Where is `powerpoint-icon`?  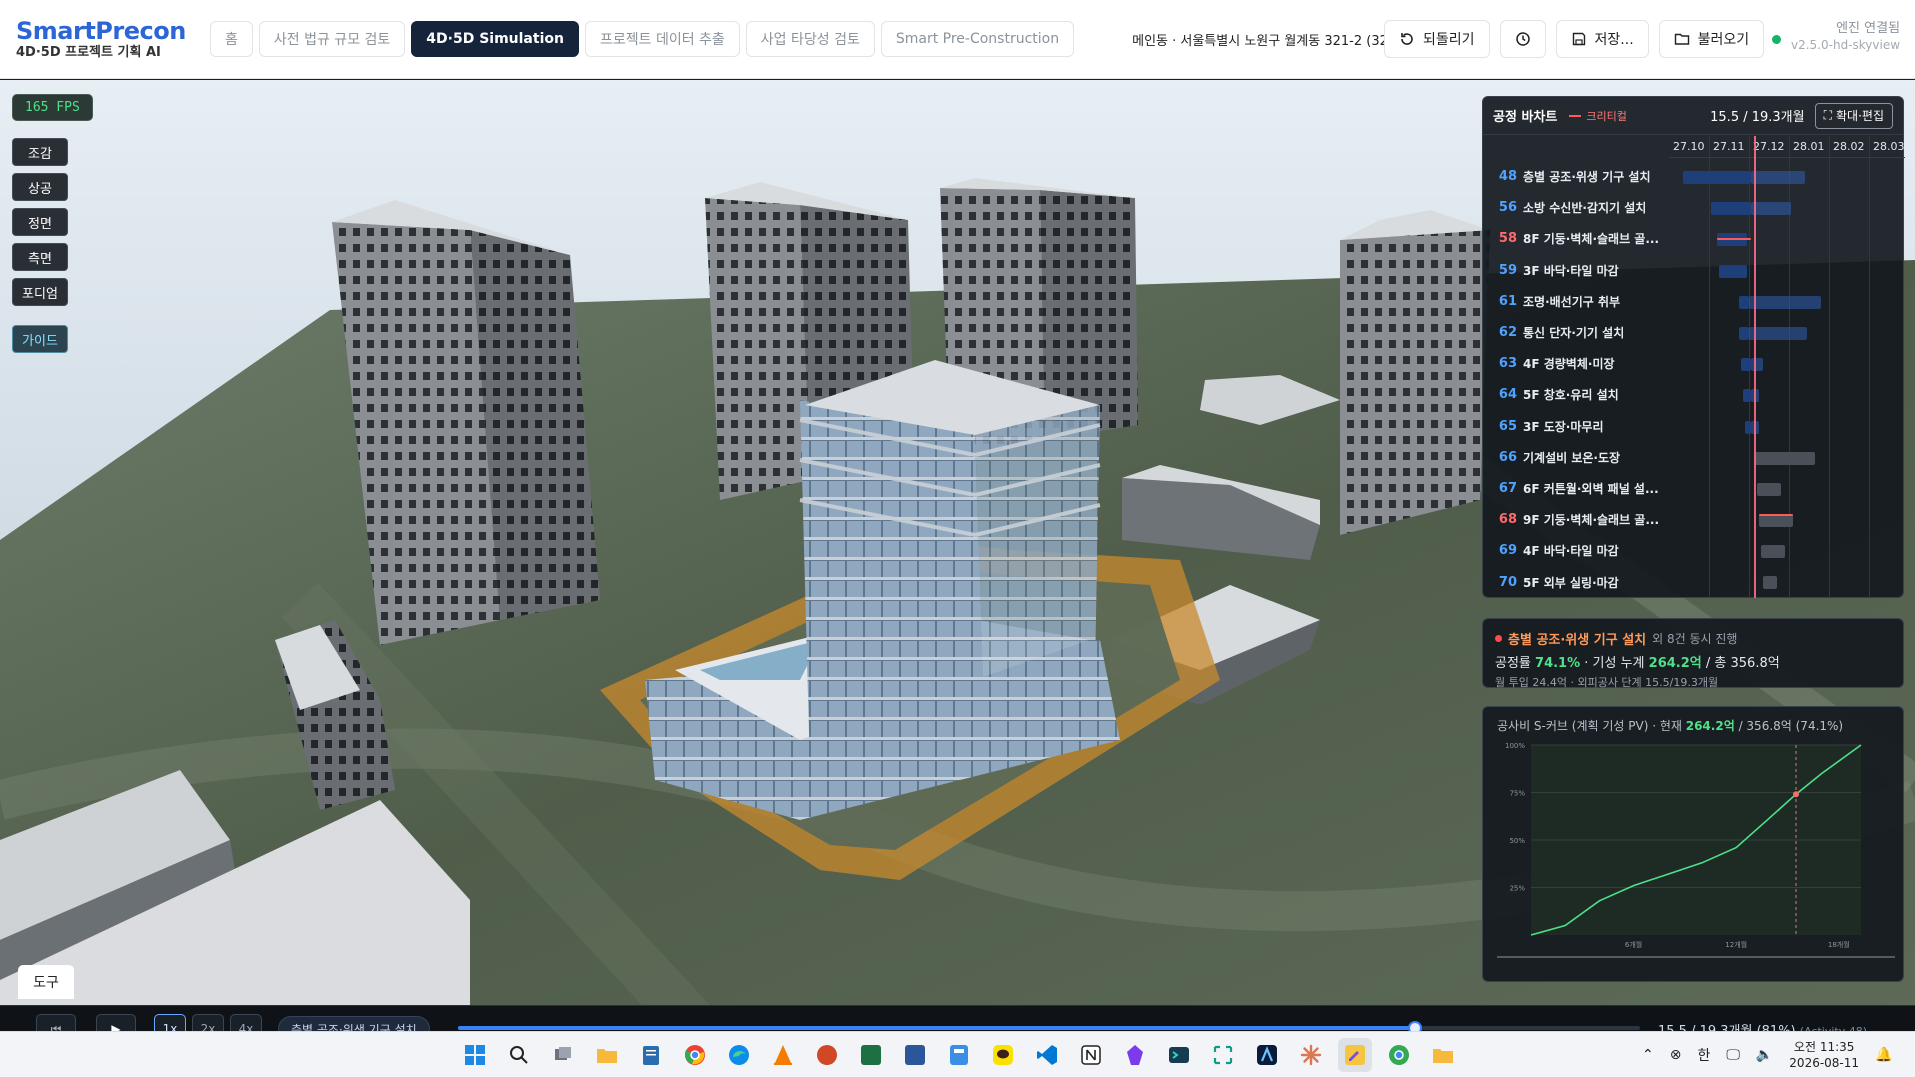 powerpoint-icon is located at coordinates (827, 1055).